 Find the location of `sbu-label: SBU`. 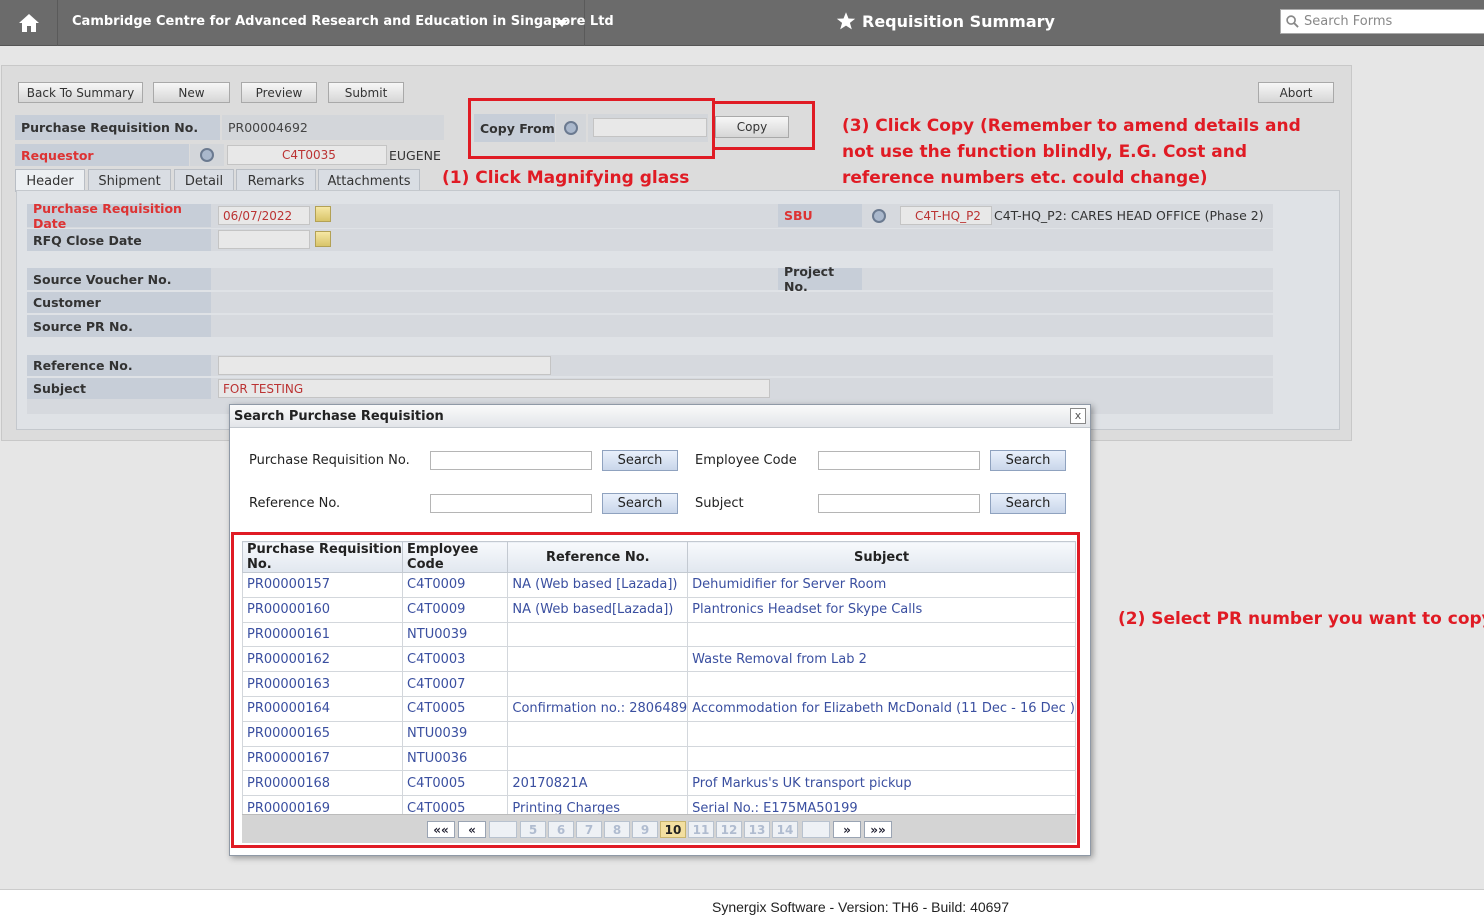

sbu-label: SBU is located at coordinates (820, 215).